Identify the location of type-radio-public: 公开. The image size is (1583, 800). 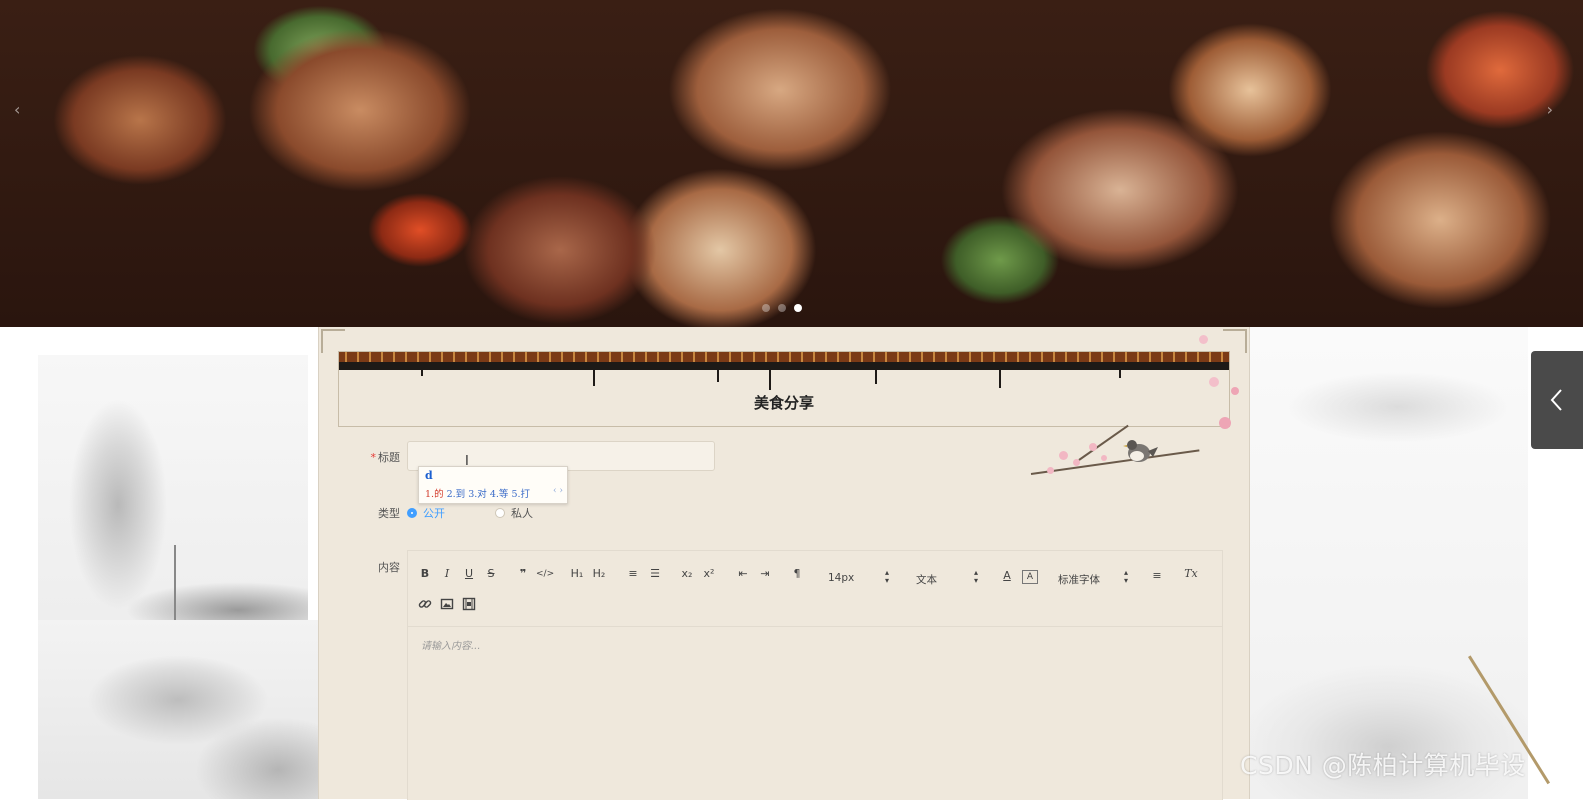
(426, 513).